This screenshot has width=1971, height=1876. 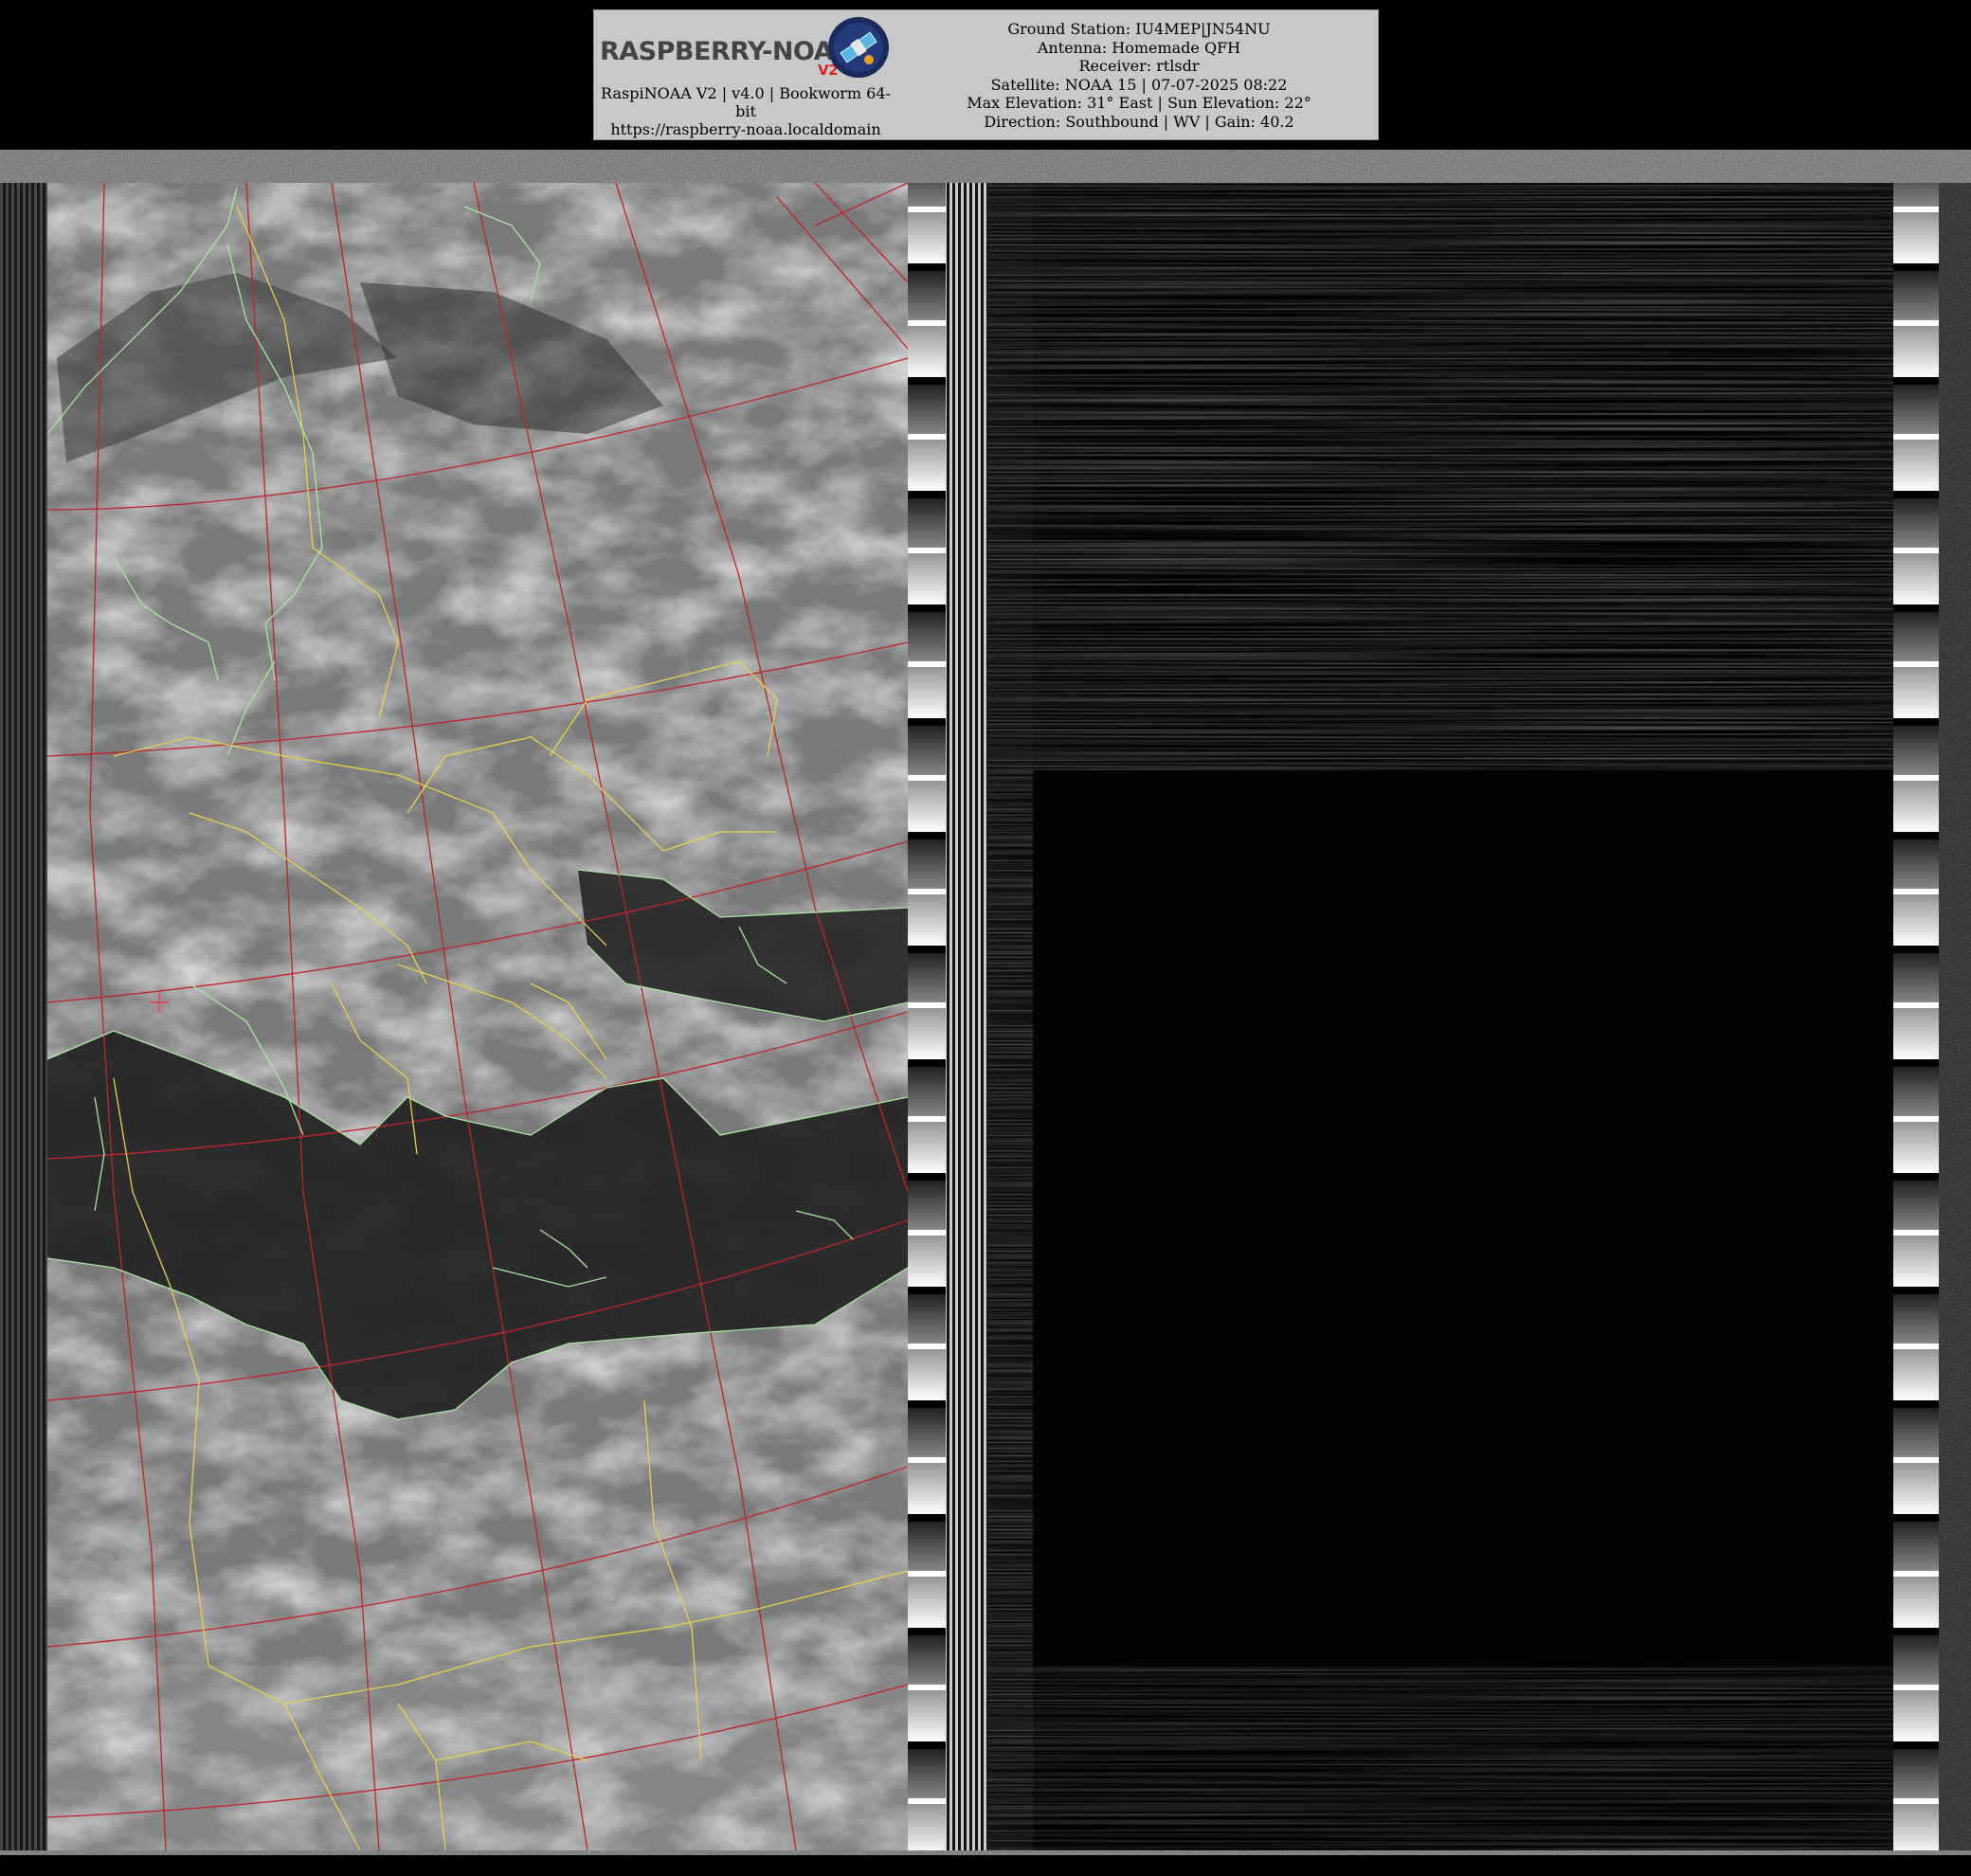 I want to click on satellite-logo-icon, so click(x=858, y=47).